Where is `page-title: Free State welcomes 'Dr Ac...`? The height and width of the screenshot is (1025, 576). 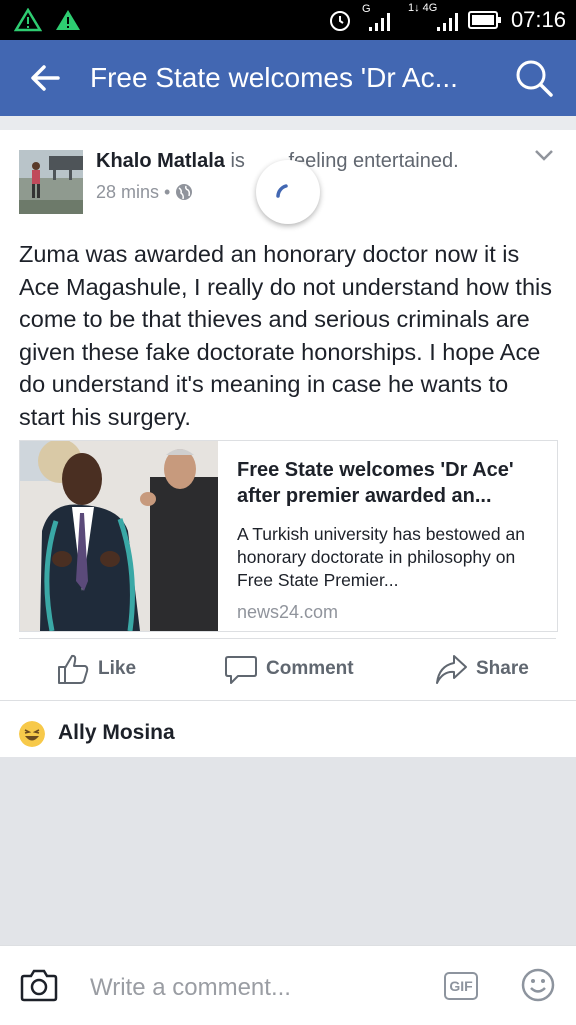 page-title: Free State welcomes 'Dr Ac... is located at coordinates (274, 77).